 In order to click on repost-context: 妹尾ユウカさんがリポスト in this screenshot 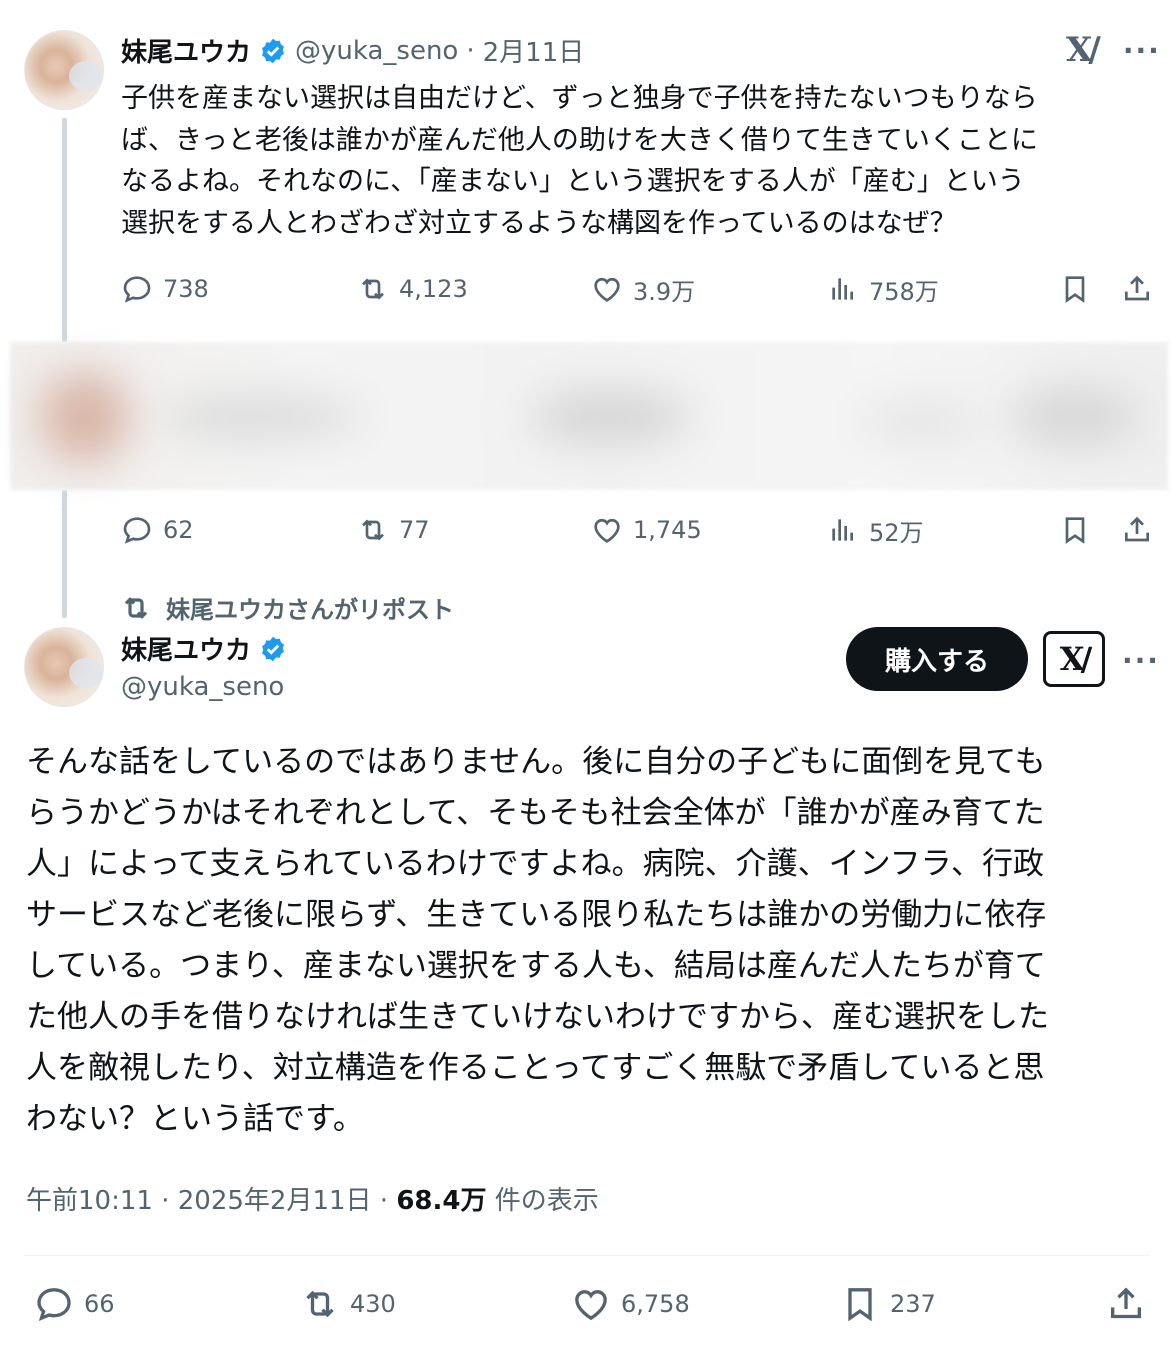, I will do `click(287, 607)`.